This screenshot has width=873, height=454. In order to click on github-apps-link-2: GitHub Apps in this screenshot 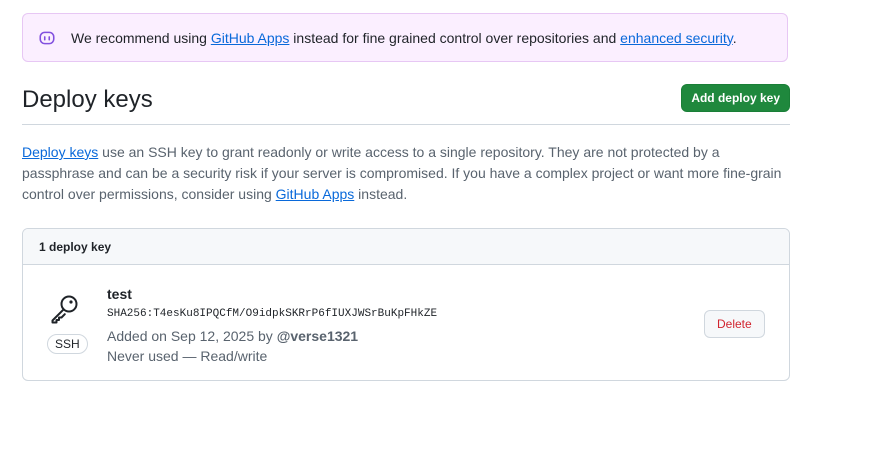, I will do `click(315, 194)`.